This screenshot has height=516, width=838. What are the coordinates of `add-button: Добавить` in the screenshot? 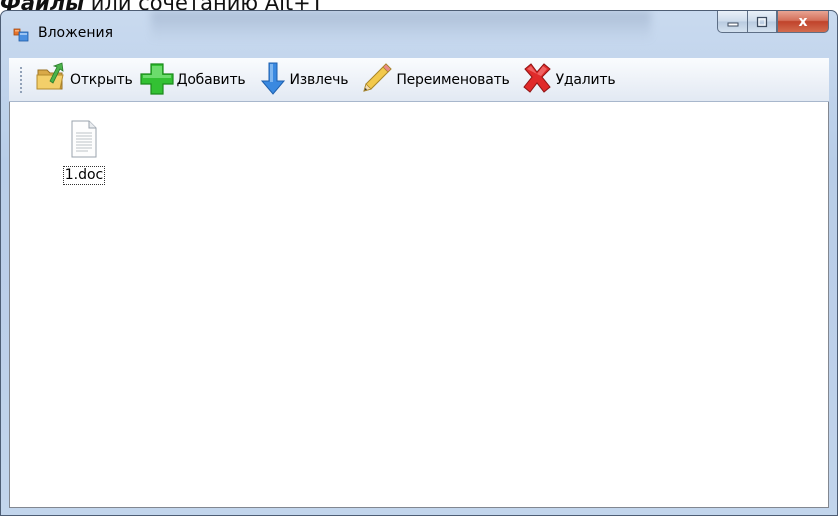 It's located at (192, 80).